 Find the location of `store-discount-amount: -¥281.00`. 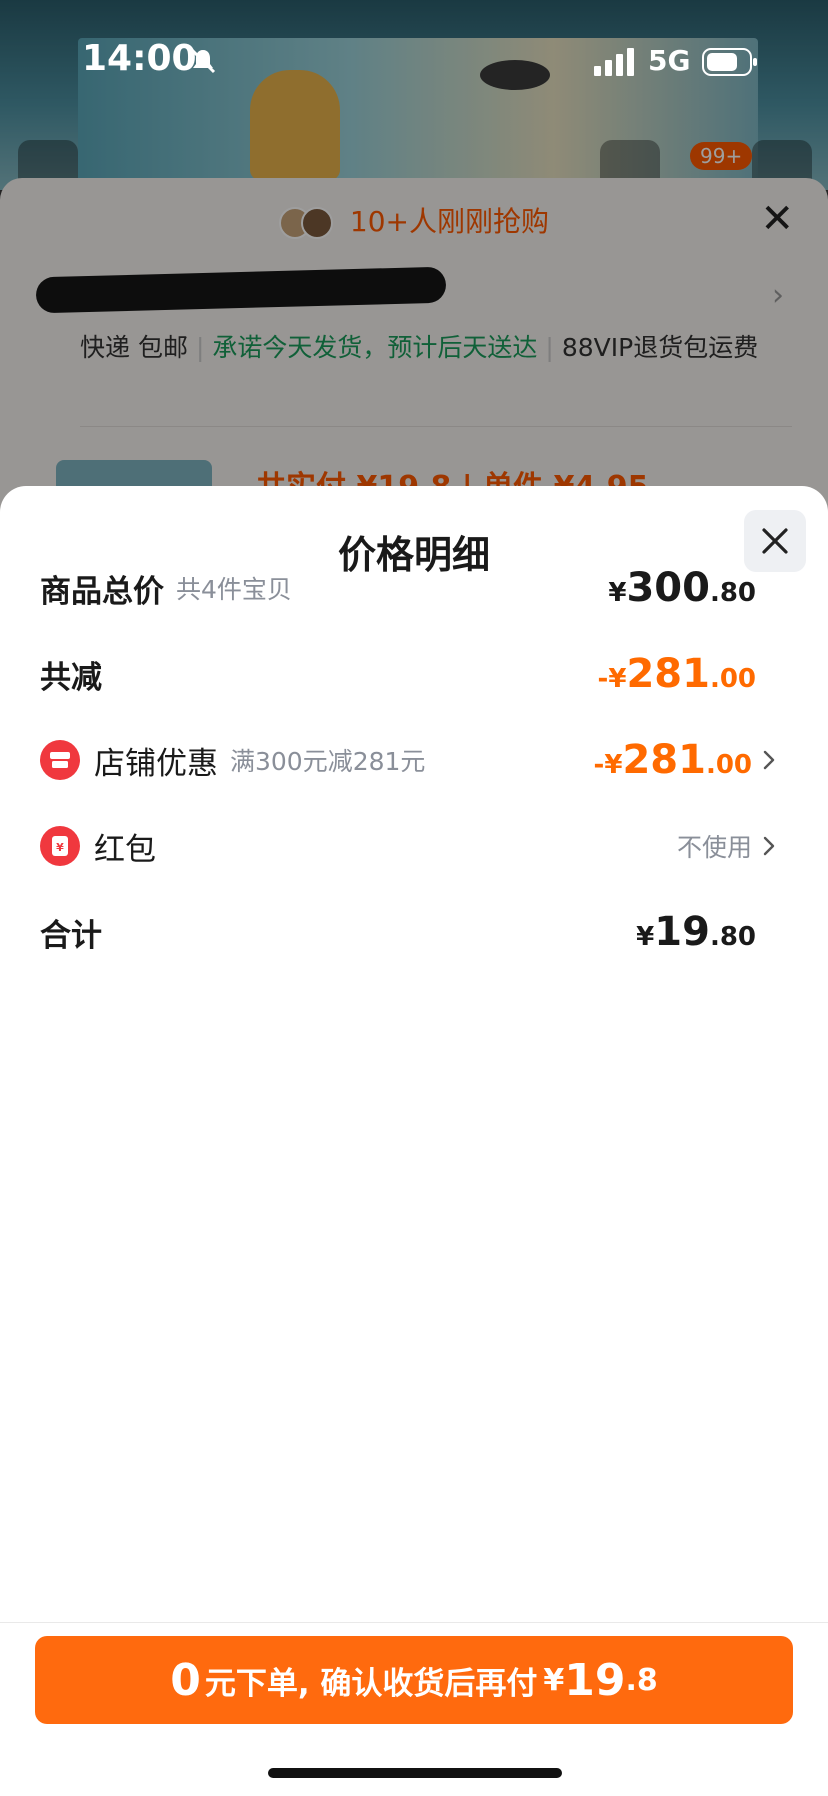

store-discount-amount: -¥281.00 is located at coordinates (672, 760).